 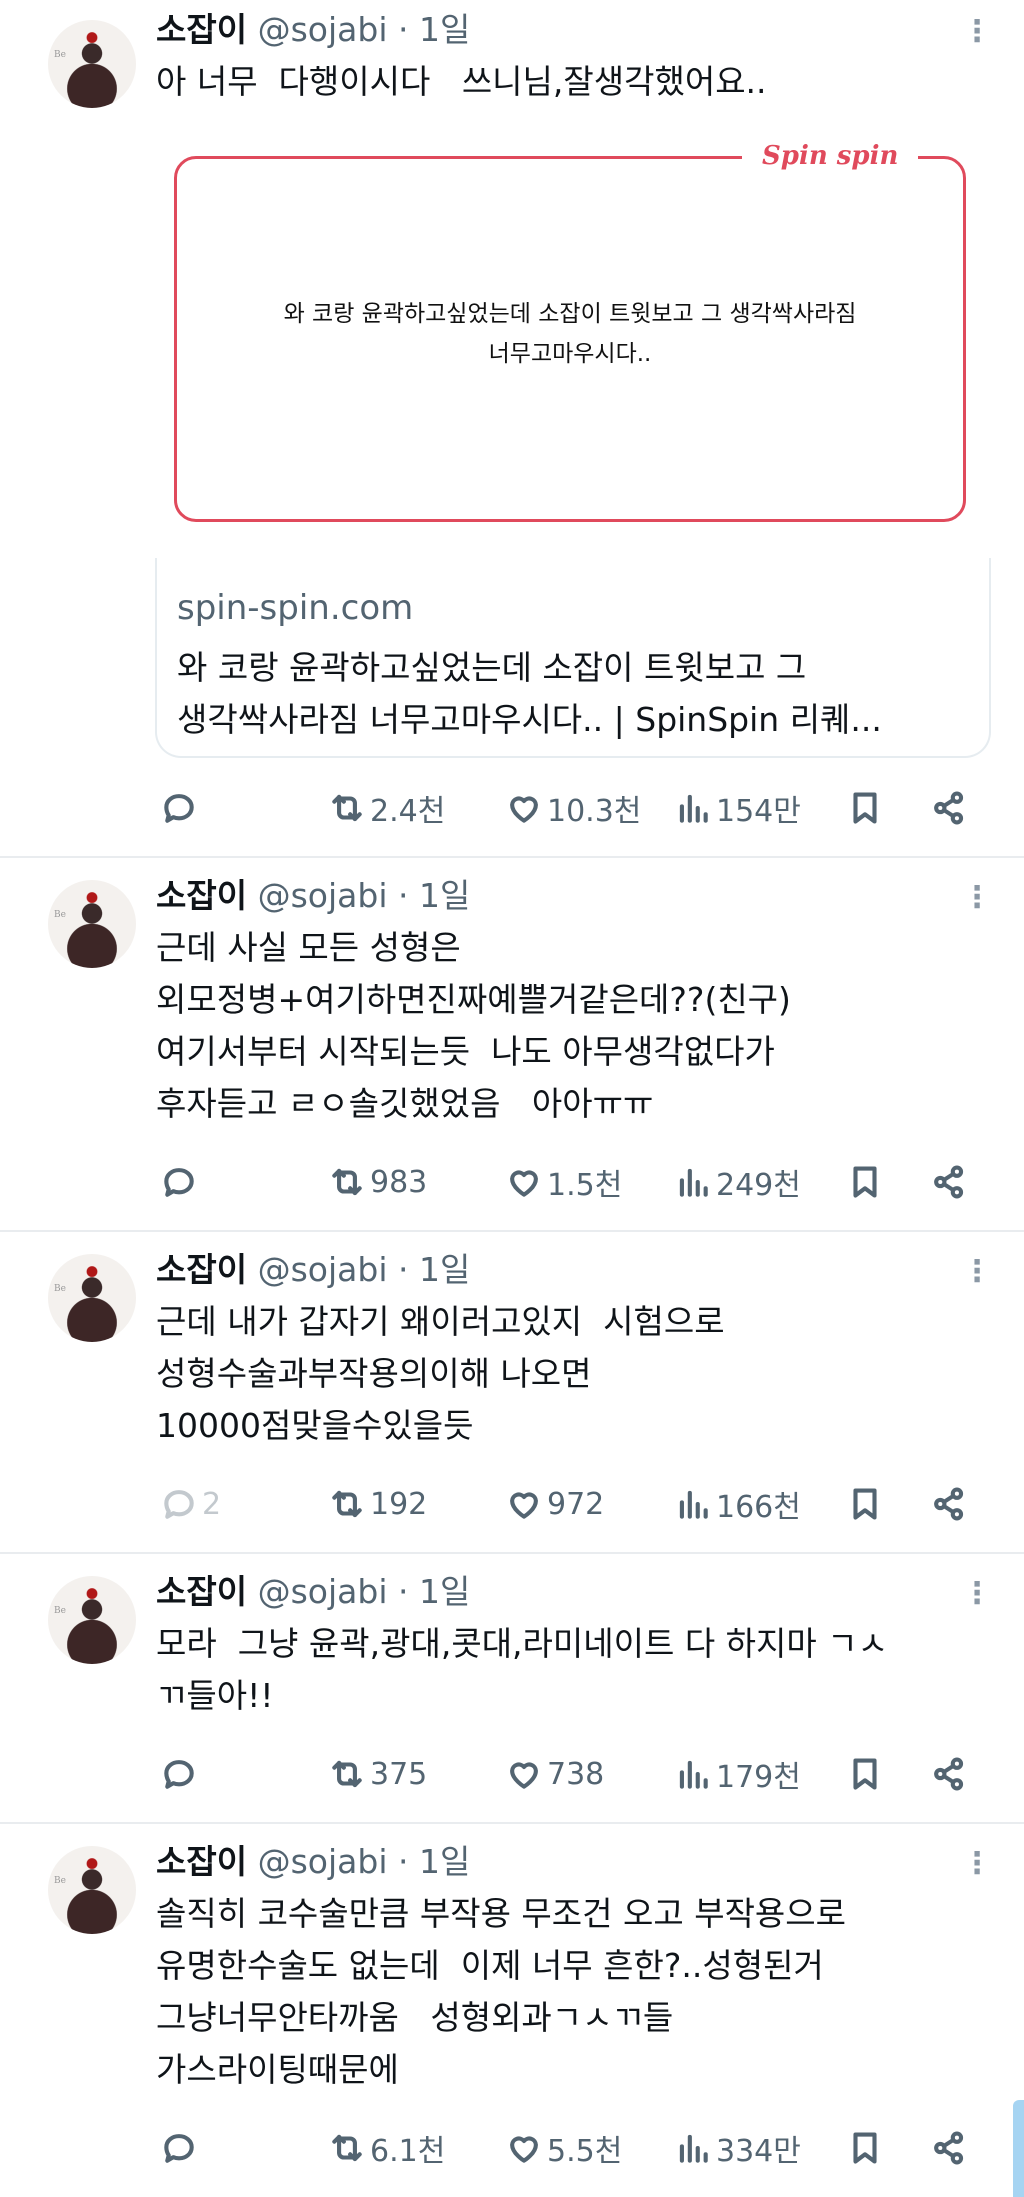 I want to click on tweet-actions: 375 738 179천, so click(x=512, y=1774).